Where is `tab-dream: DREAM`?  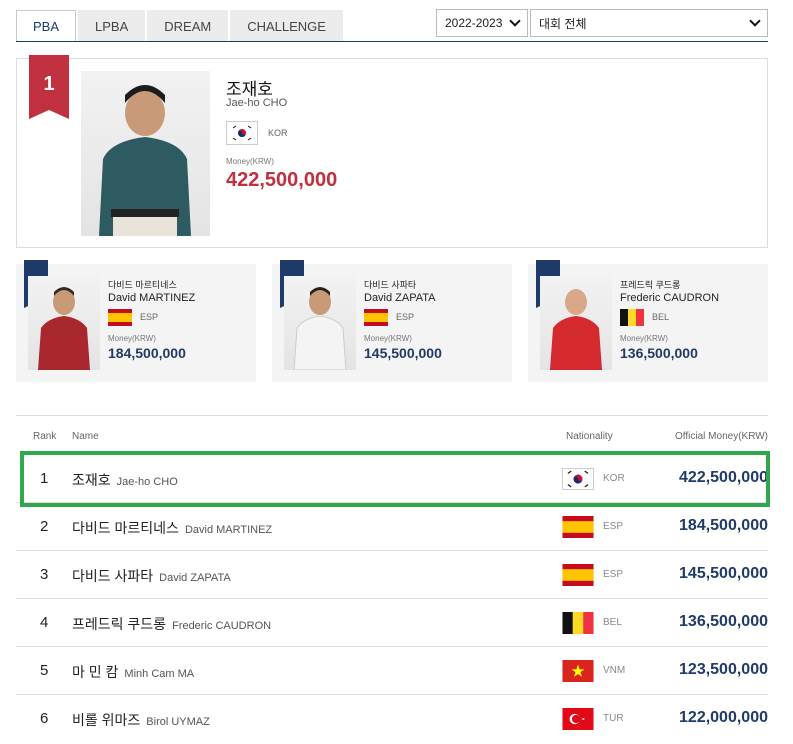
tab-dream: DREAM is located at coordinates (188, 26).